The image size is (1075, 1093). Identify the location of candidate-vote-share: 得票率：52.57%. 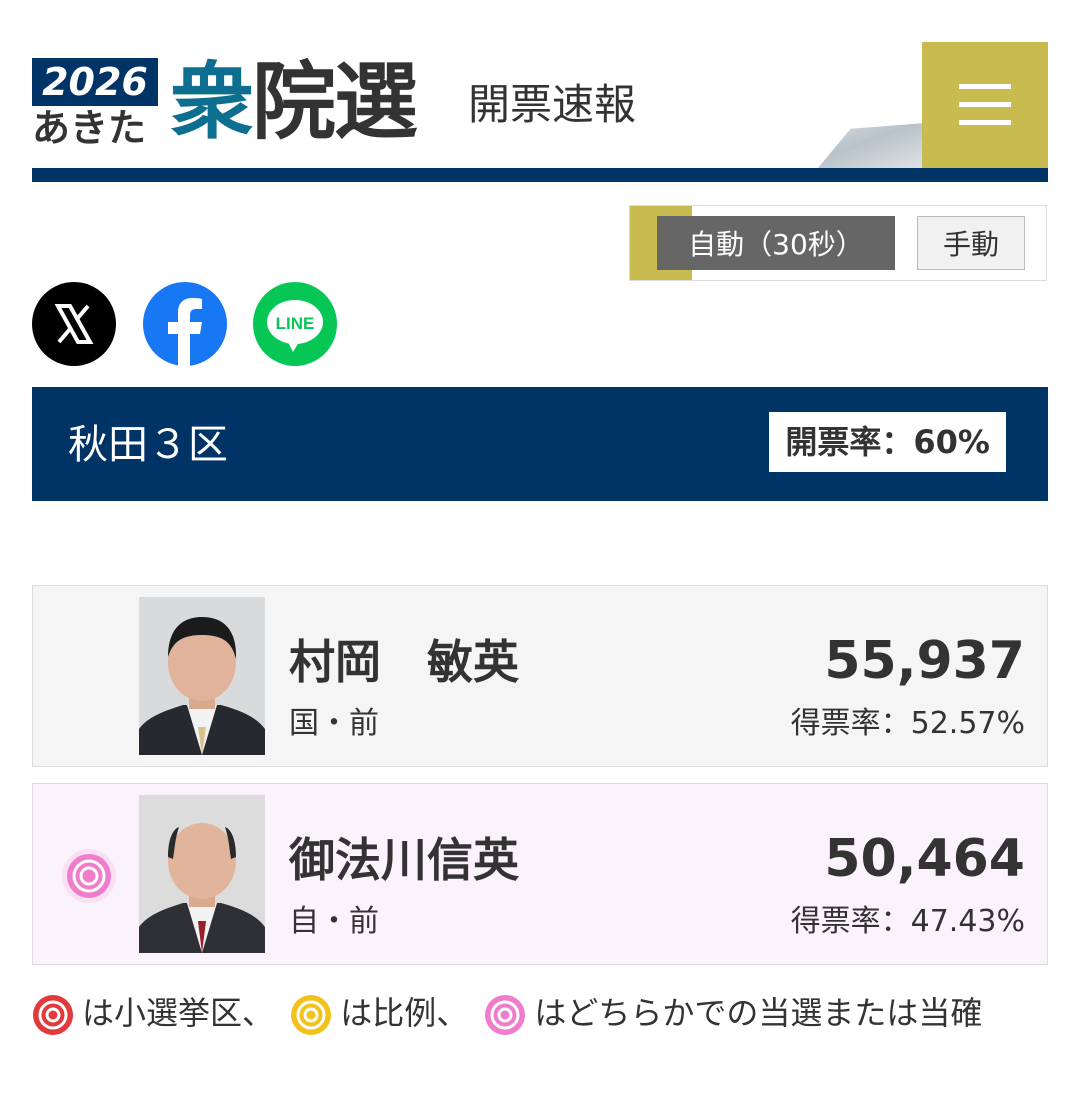
(907, 723).